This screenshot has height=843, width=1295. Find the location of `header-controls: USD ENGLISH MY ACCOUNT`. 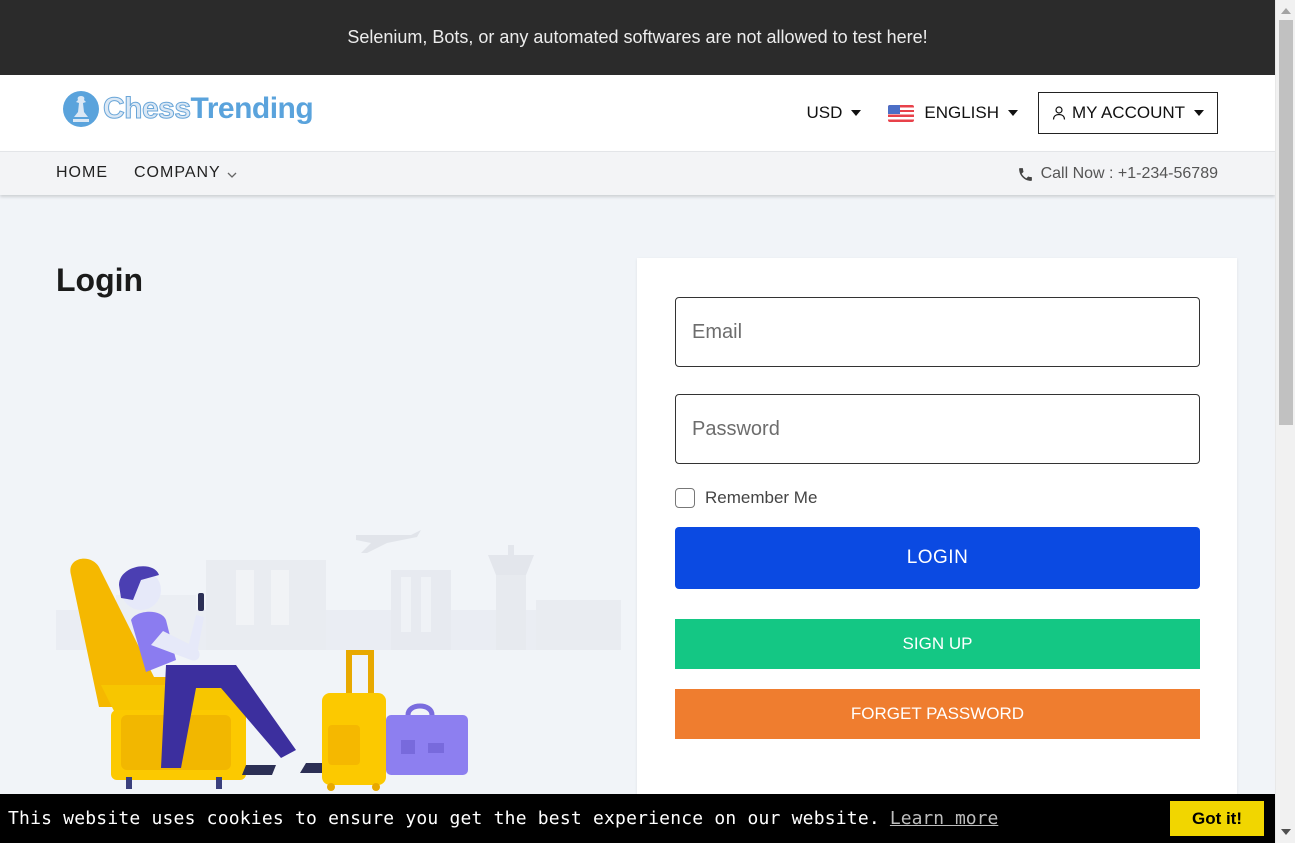

header-controls: USD ENGLISH MY ACCOUNT is located at coordinates (1012, 113).